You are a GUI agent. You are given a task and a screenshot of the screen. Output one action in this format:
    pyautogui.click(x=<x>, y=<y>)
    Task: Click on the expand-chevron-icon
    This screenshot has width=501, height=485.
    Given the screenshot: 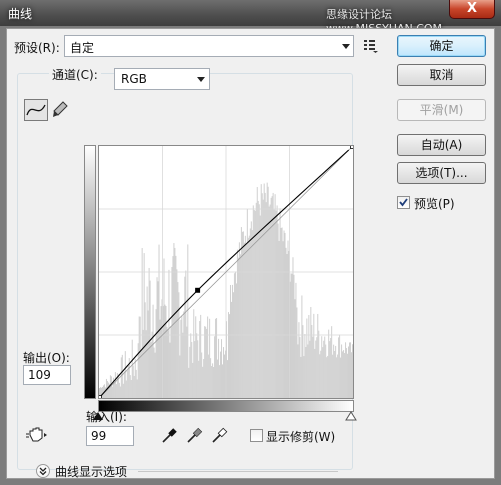 What is the action you would take?
    pyautogui.click(x=43, y=471)
    